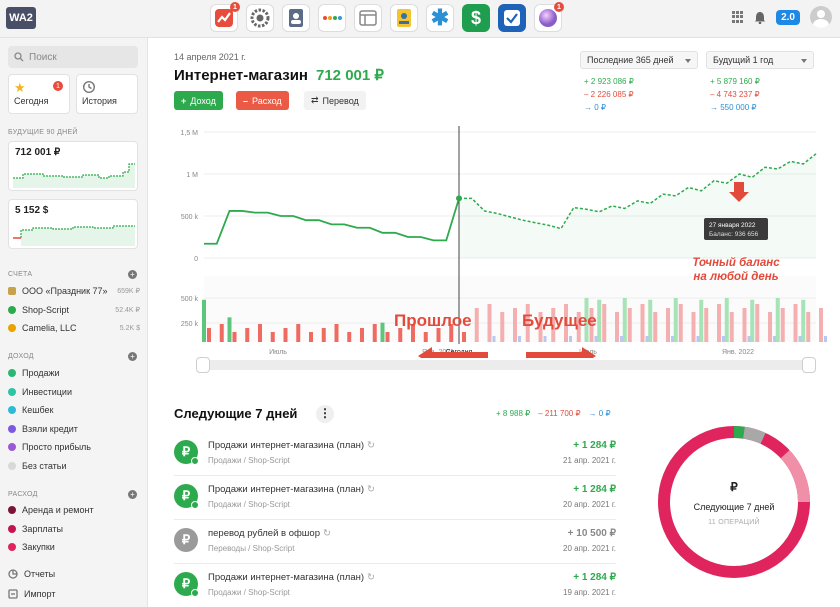 This screenshot has height=607, width=840. I want to click on expense-item: Аренда и ремонт, so click(74, 510).